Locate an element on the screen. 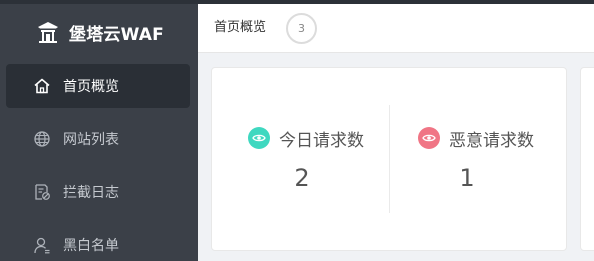 The height and width of the screenshot is (261, 594). pagoda-logo-icon is located at coordinates (48, 32).